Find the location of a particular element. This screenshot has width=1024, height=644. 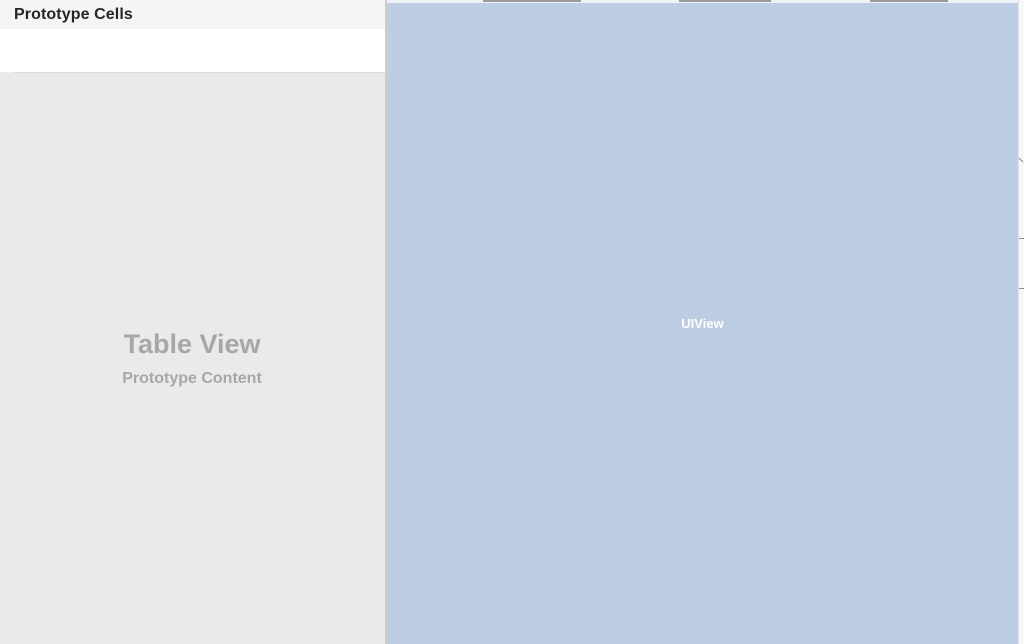

ui-view-label: UIView is located at coordinates (702, 323).